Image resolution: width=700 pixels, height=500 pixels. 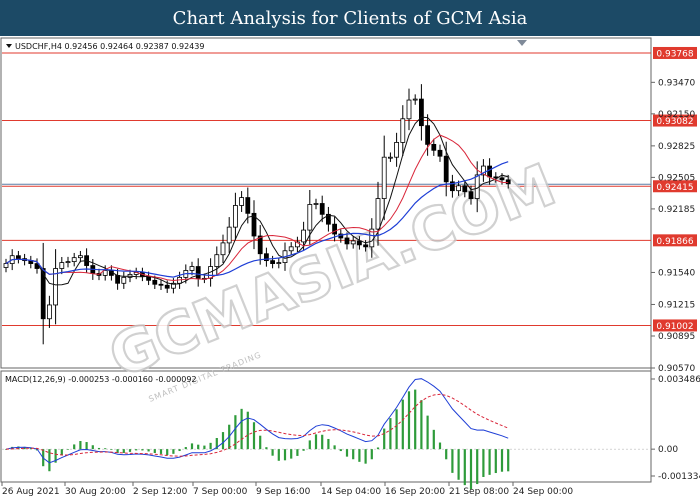 What do you see at coordinates (676, 305) in the screenshot?
I see `y-tick-label-6: 0.91215` at bounding box center [676, 305].